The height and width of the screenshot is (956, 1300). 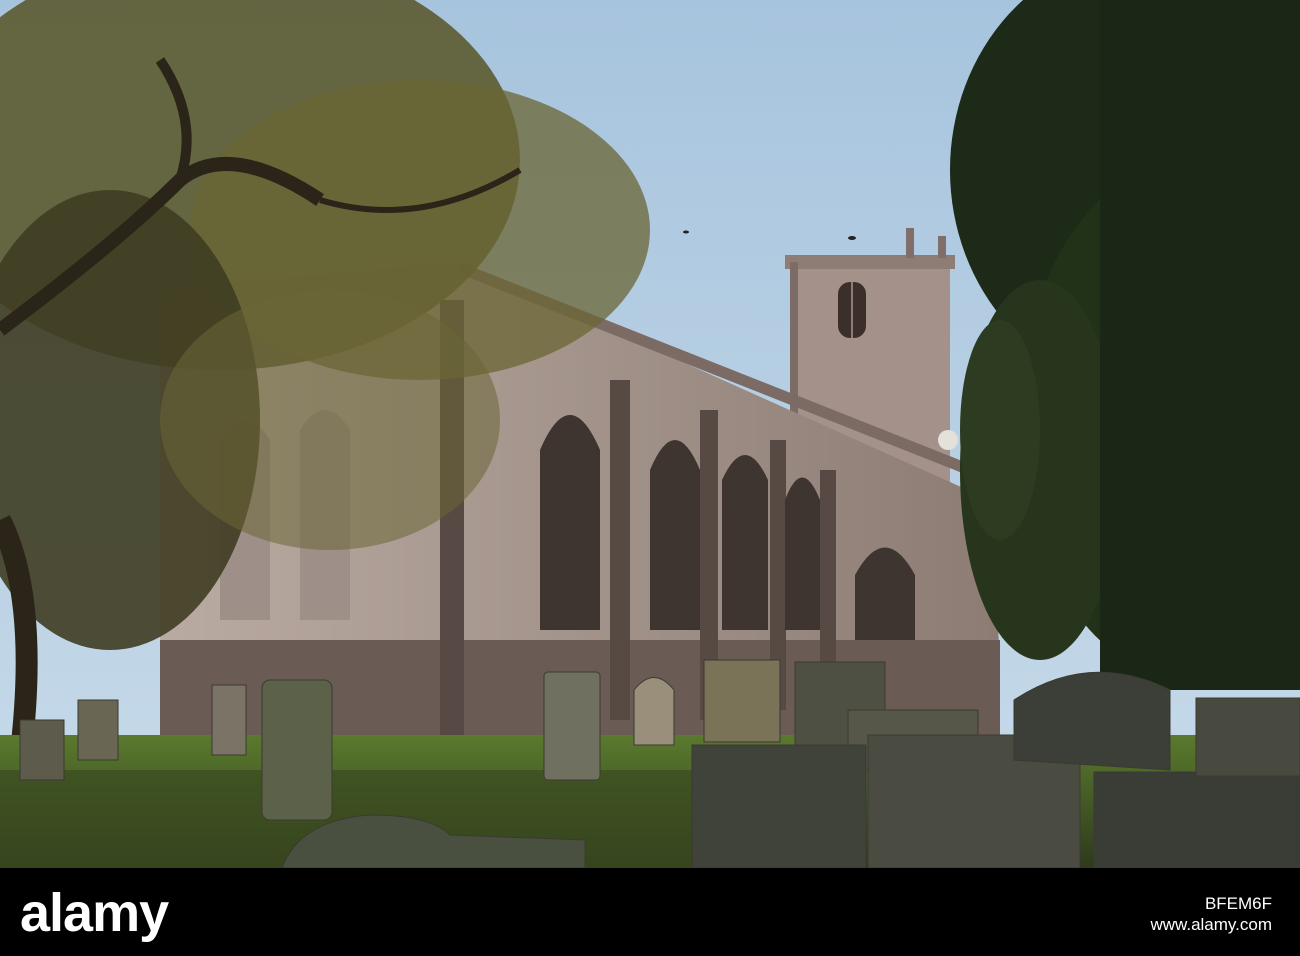 I want to click on alamy-logo: alamy, so click(x=94, y=913).